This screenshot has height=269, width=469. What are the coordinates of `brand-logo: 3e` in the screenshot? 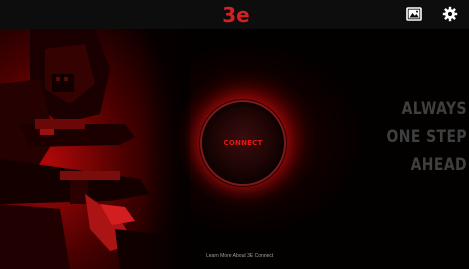 It's located at (235, 15).